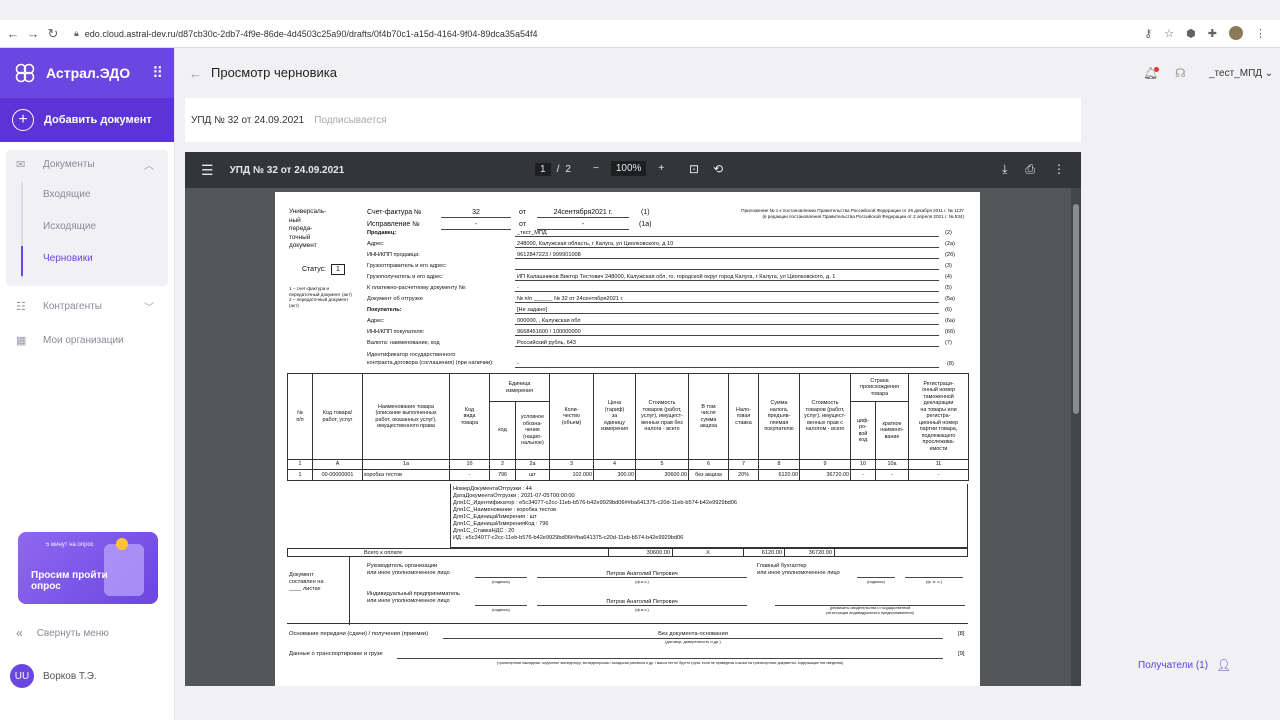  I want to click on nav-drafts: Черновики, so click(87, 258).